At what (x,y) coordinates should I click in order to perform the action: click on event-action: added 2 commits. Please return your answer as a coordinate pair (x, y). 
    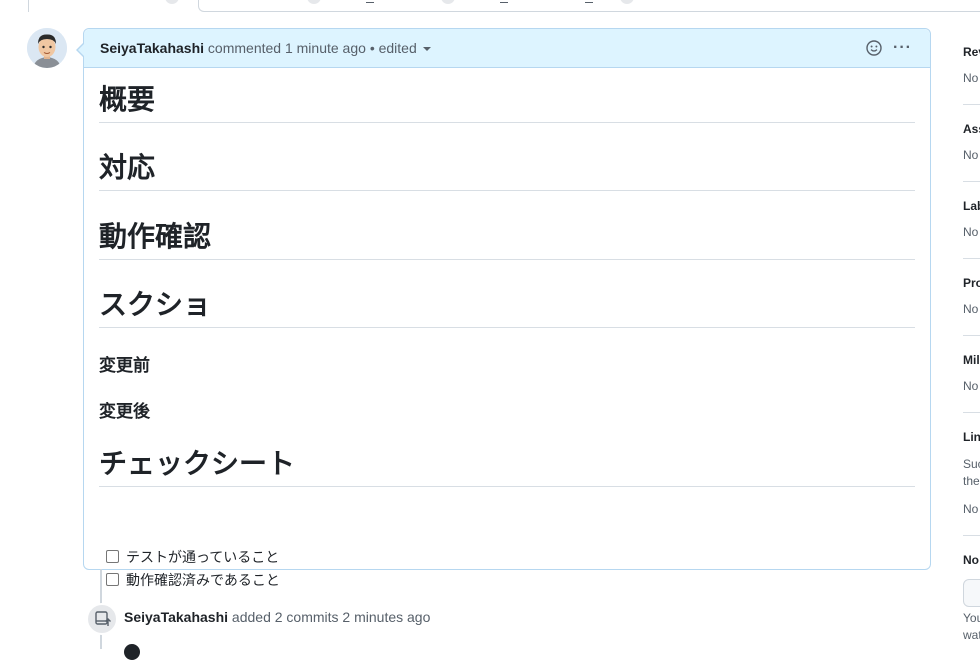
    Looking at the image, I should click on (285, 617).